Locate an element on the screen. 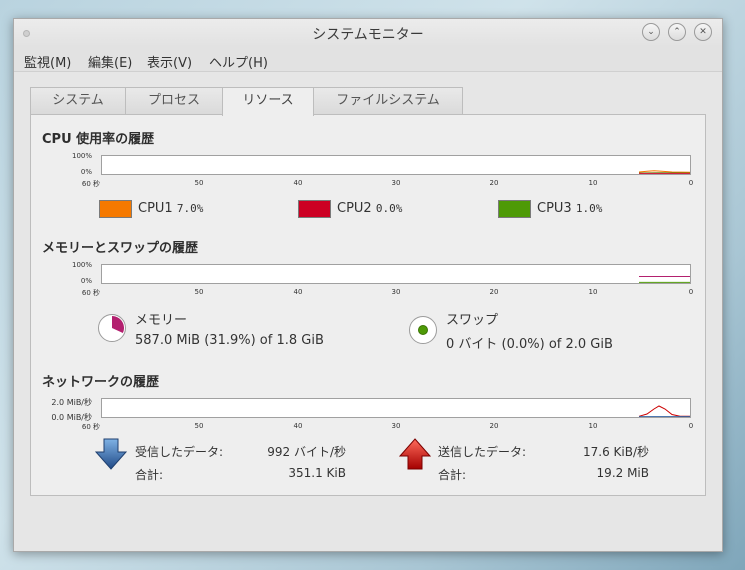  memory-history-graph is located at coordinates (396, 274).